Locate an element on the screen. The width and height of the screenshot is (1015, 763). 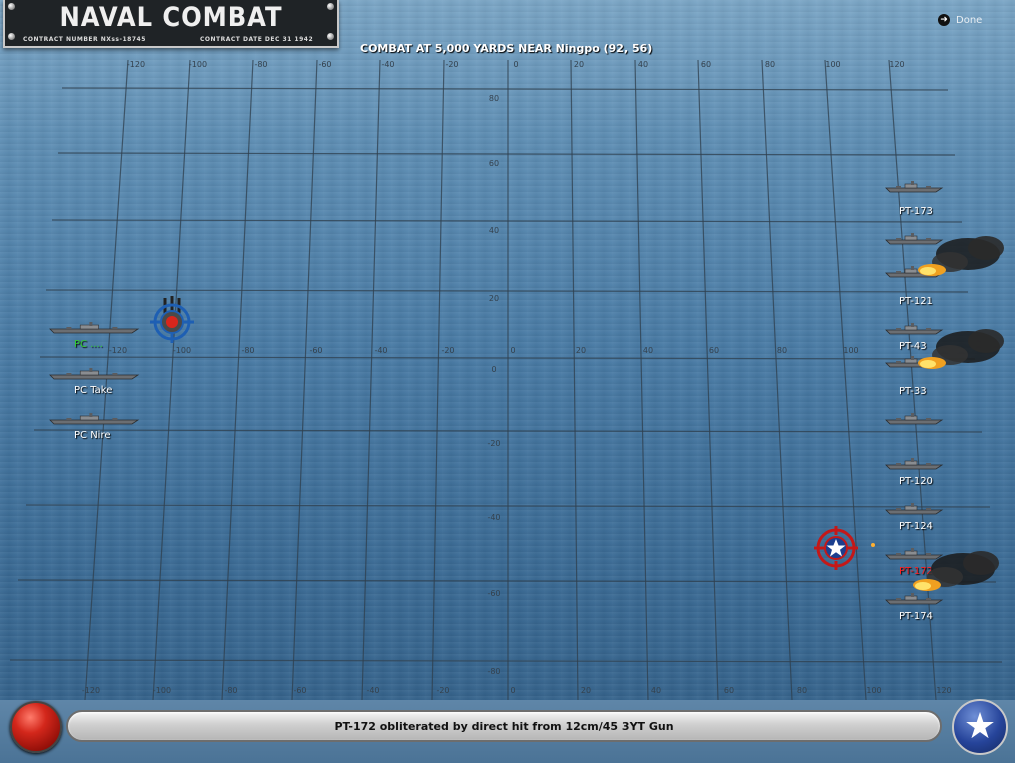
mid-axis-tick-label: -100 is located at coordinates (182, 350).